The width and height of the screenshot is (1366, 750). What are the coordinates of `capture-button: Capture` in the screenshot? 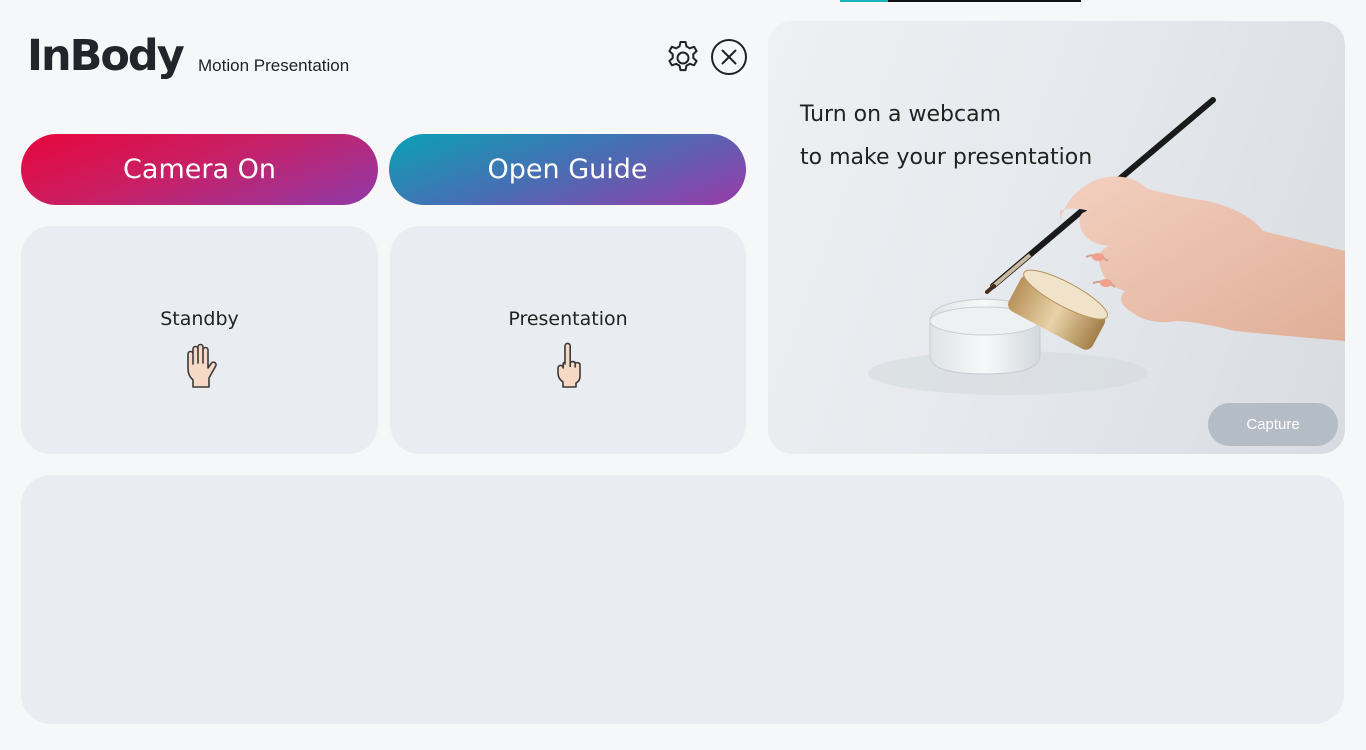 It's located at (1273, 424).